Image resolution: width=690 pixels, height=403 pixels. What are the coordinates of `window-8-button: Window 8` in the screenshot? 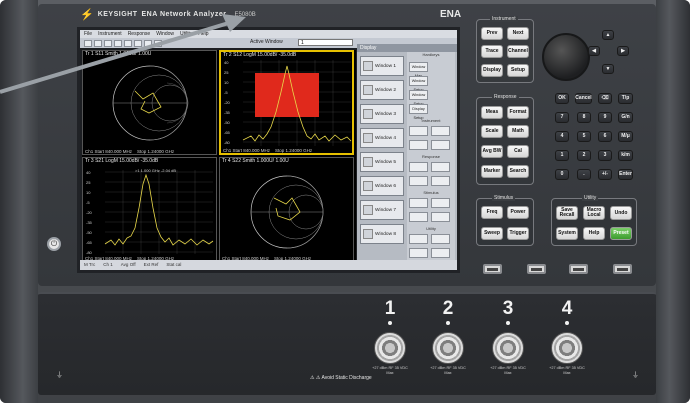 It's located at (382, 234).